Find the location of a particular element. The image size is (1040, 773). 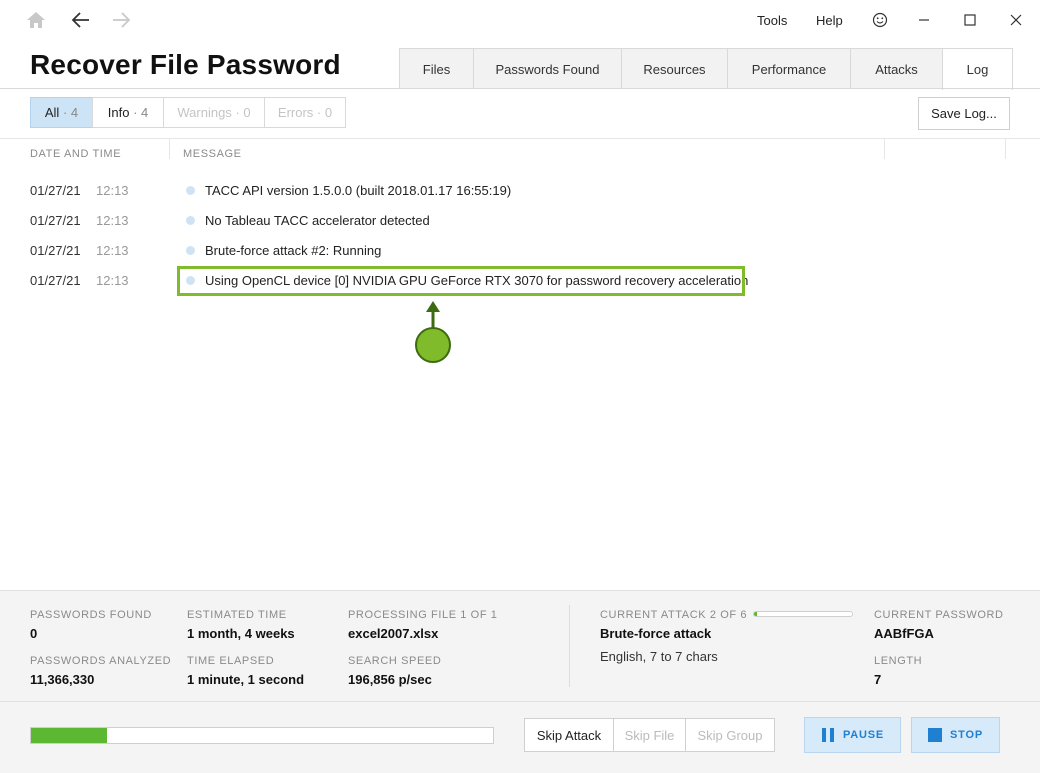

current-attack-value: Brute-force attack is located at coordinates (656, 633).